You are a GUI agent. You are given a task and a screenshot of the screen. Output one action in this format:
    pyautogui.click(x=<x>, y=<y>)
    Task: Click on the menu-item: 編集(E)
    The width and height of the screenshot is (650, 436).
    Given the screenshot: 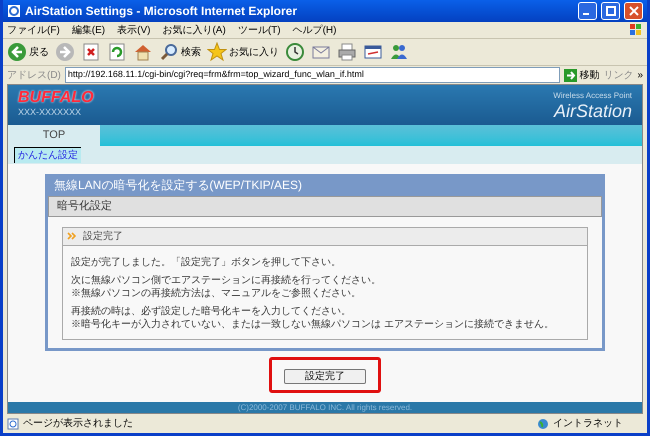 What is the action you would take?
    pyautogui.click(x=89, y=30)
    